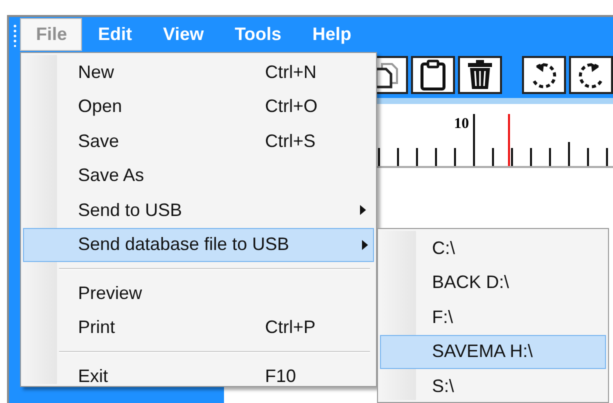  What do you see at coordinates (198, 141) in the screenshot?
I see `menu-item: Save Ctrl+S` at bounding box center [198, 141].